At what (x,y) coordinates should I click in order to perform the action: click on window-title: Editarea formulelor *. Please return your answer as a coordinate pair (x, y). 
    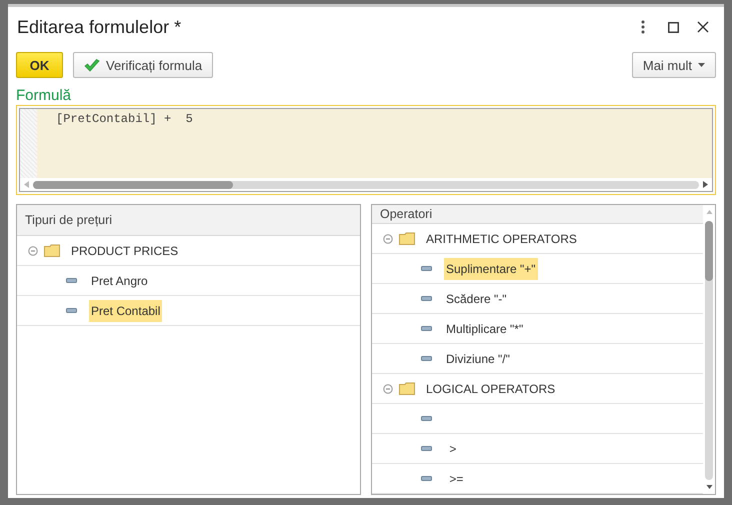
    Looking at the image, I should click on (99, 27).